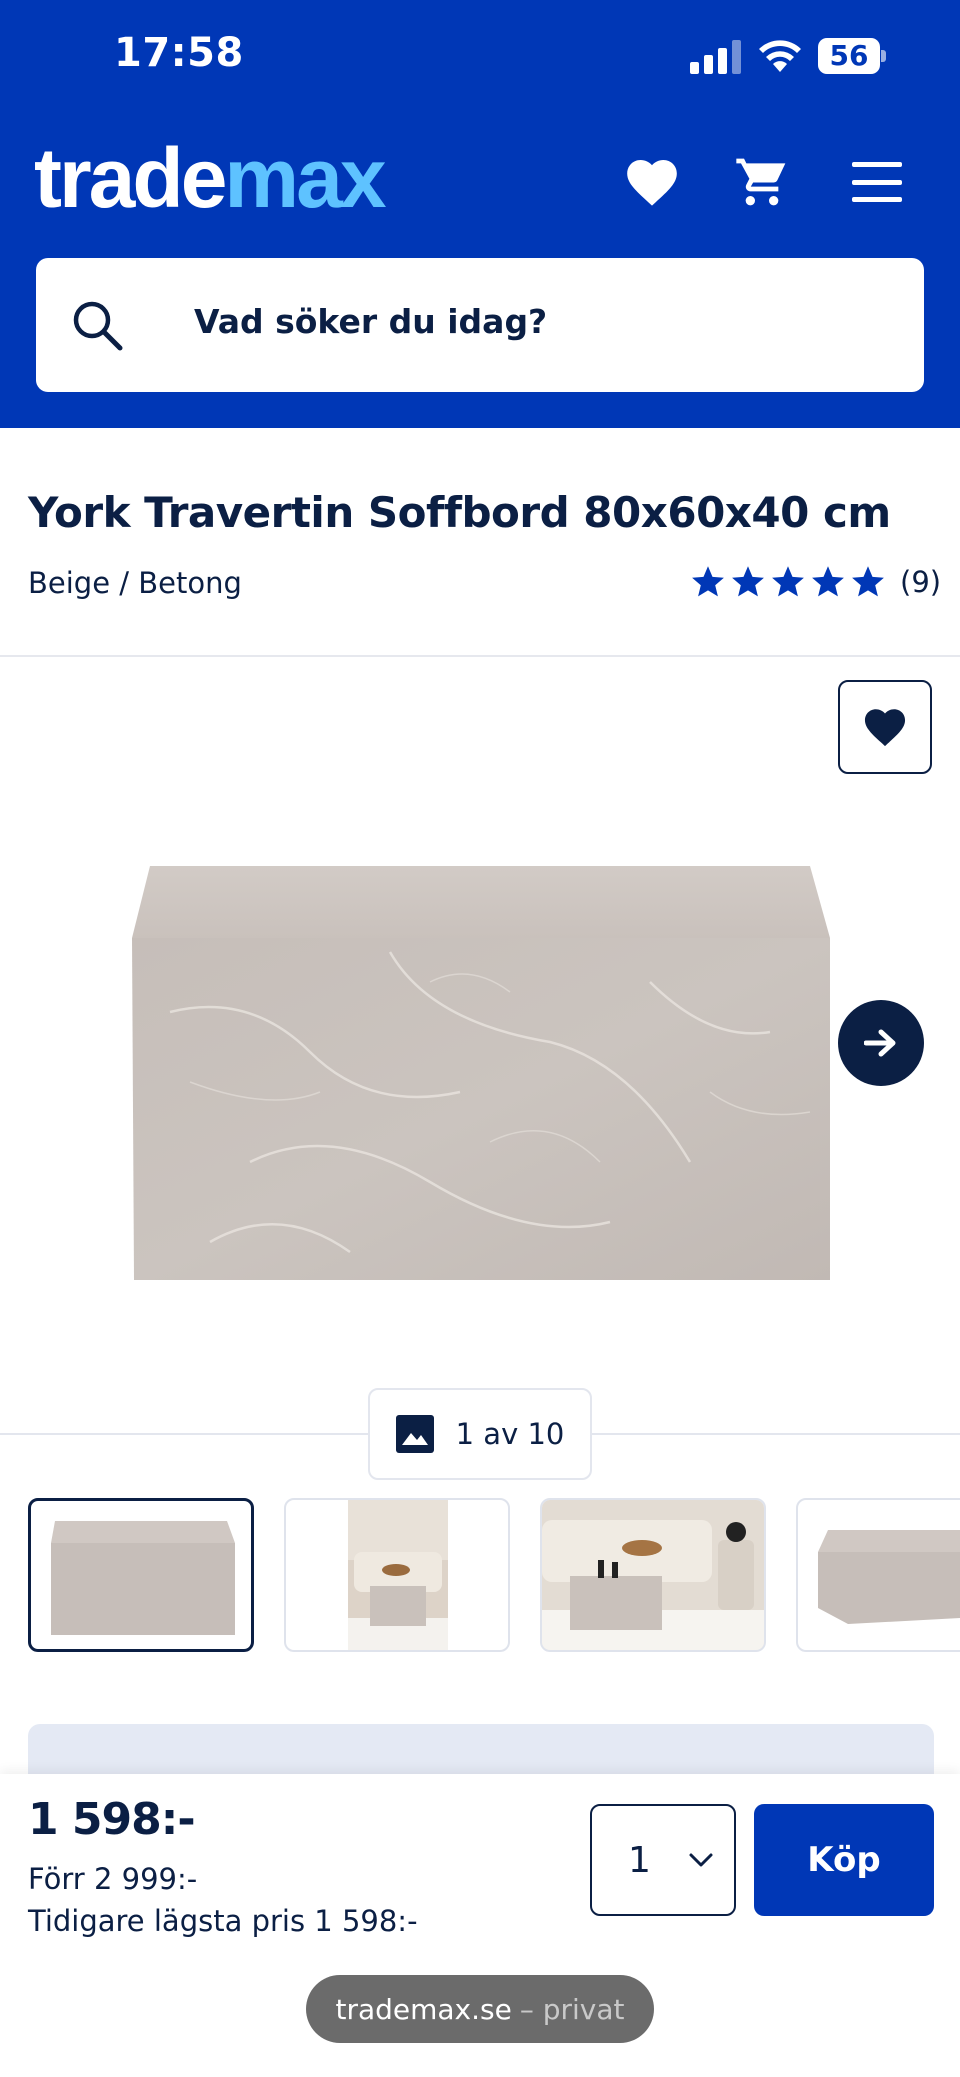 This screenshot has height=2077, width=960. Describe the element at coordinates (663, 1860) in the screenshot. I see `quantity-select: 1` at that location.